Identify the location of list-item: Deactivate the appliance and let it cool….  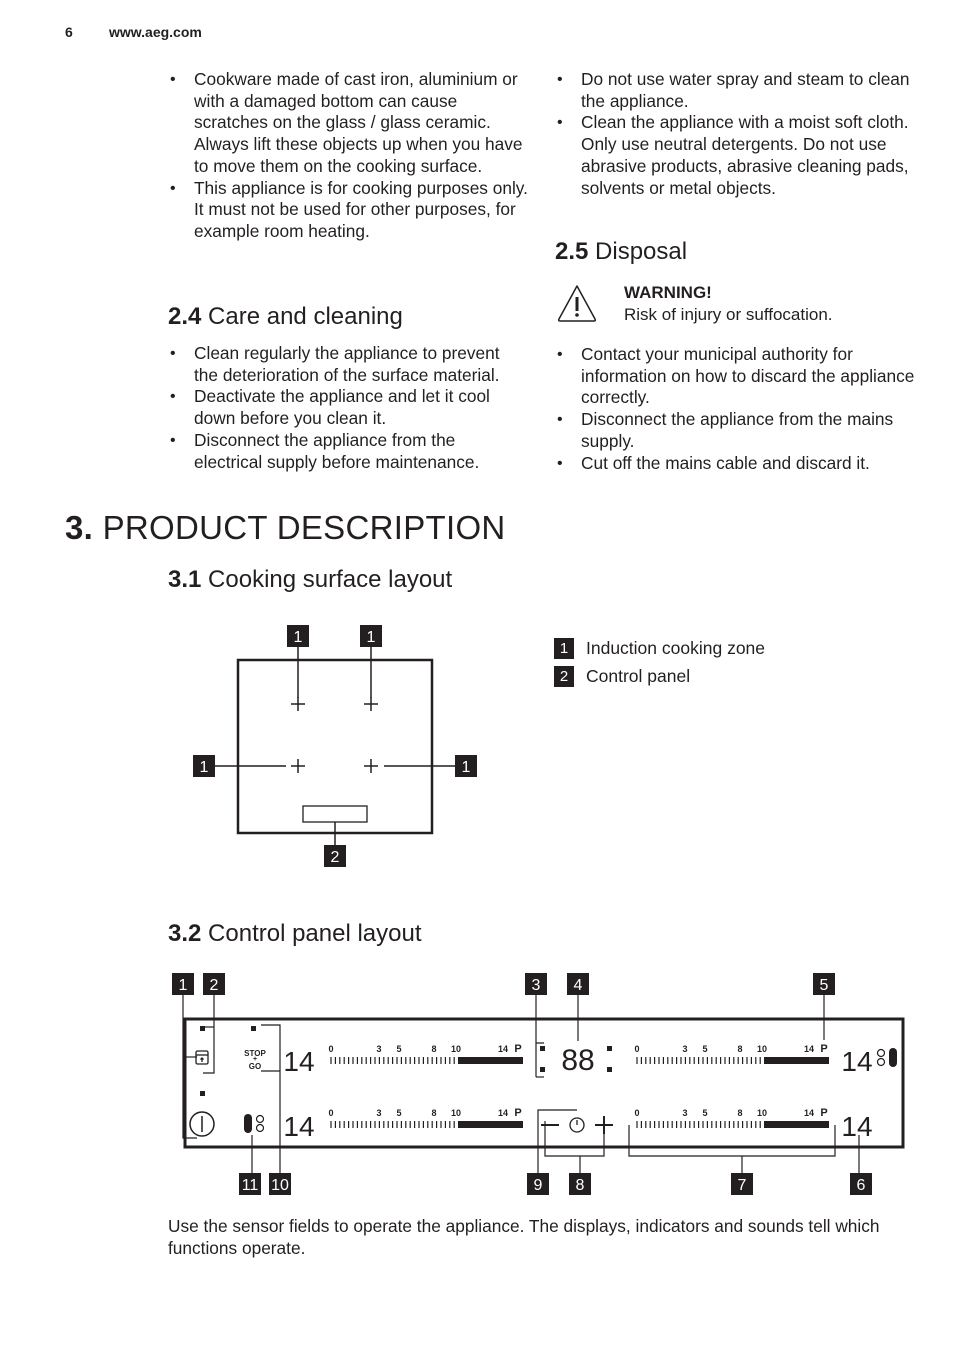
(348, 407).